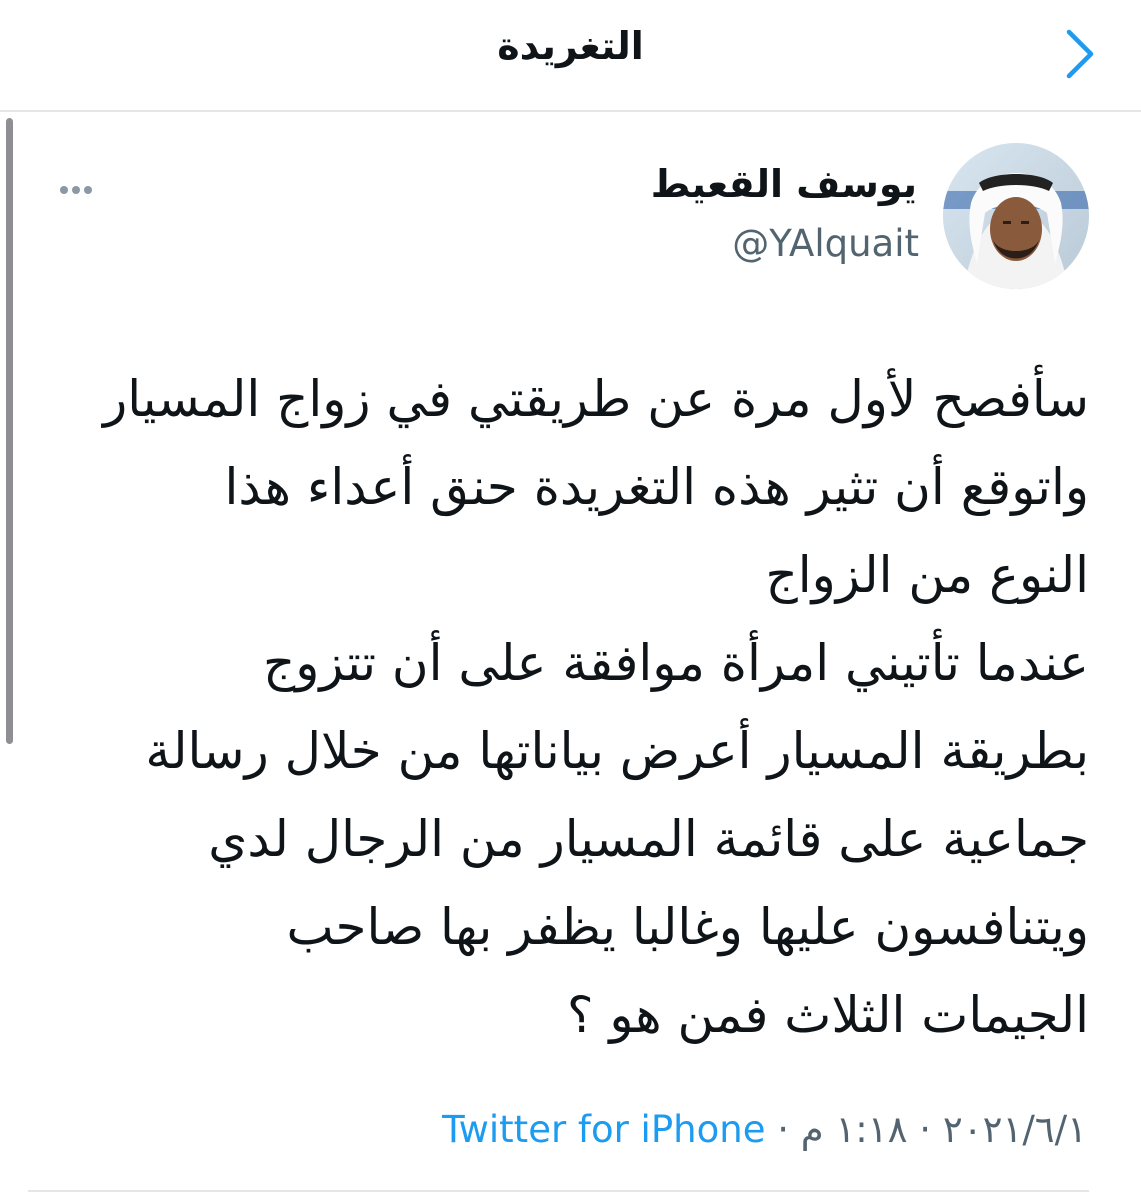  I want to click on avatar-photo, so click(1016, 216).